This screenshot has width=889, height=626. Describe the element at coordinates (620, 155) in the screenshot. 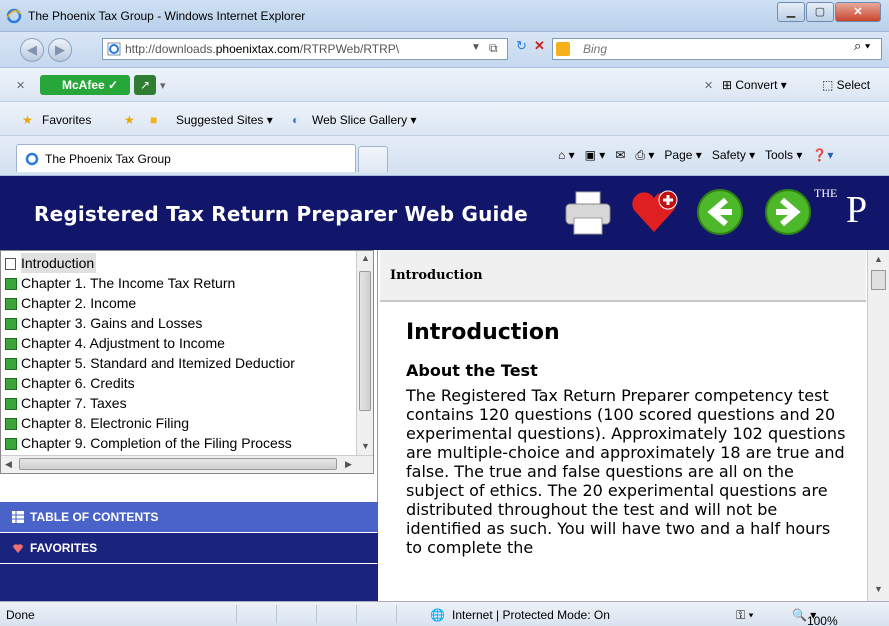

I see `mail-icon: ✉` at that location.